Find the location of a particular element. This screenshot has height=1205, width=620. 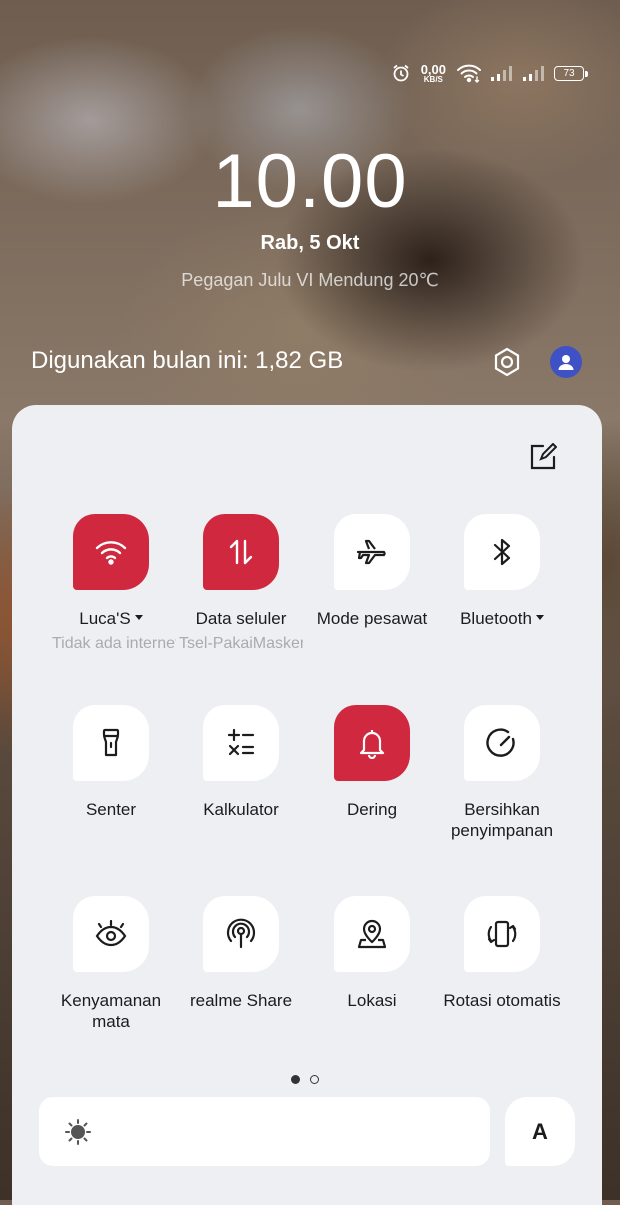

airplane-label: Mode pesawat is located at coordinates (372, 618).